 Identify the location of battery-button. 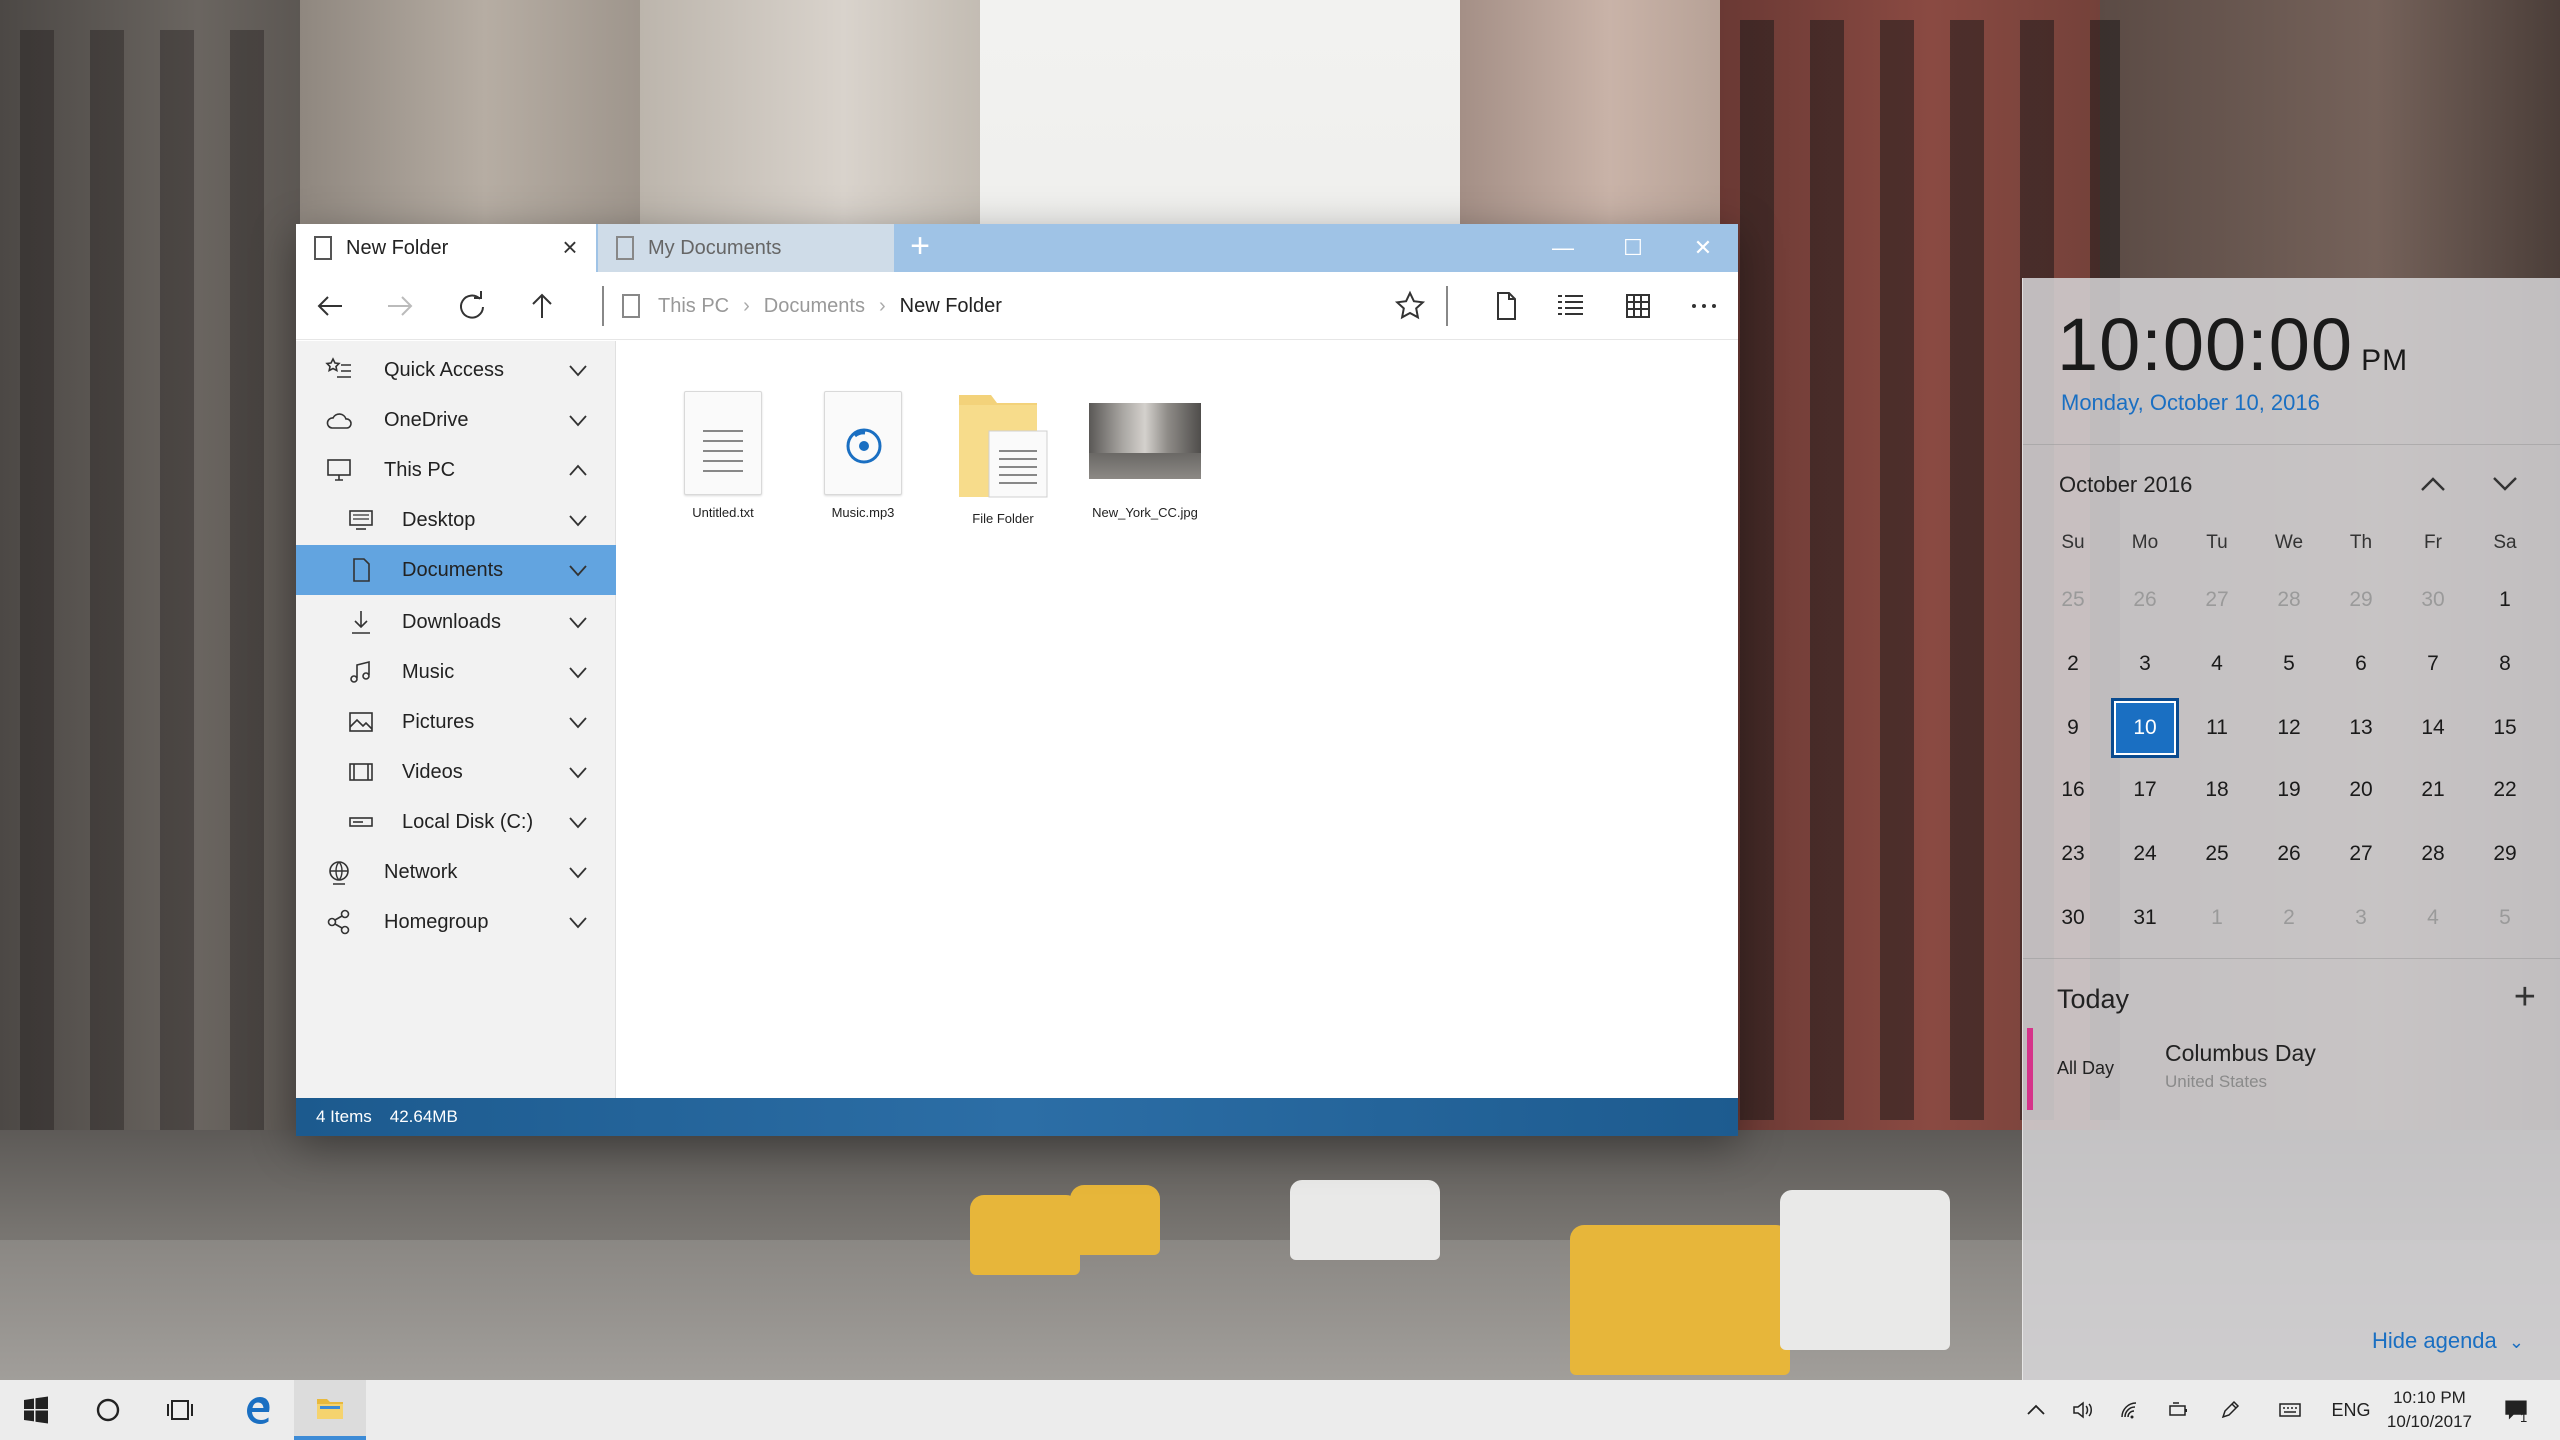
(2178, 1410).